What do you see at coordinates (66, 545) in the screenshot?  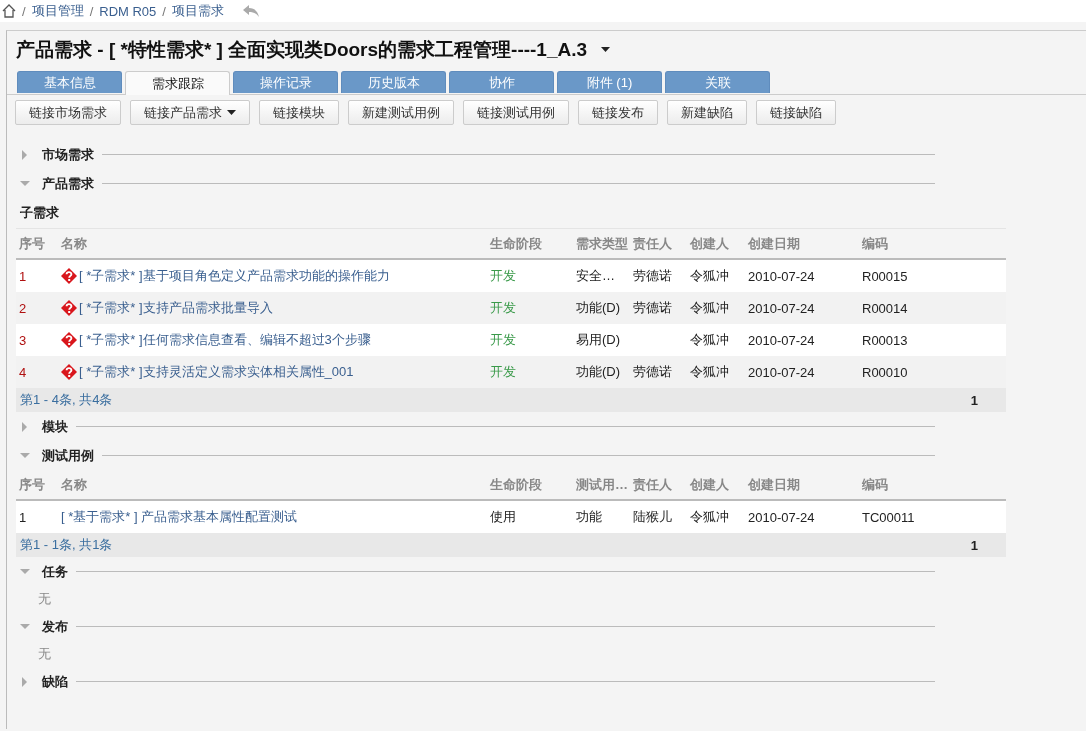 I see `pager-summary: 第1 - 1条, 共1条` at bounding box center [66, 545].